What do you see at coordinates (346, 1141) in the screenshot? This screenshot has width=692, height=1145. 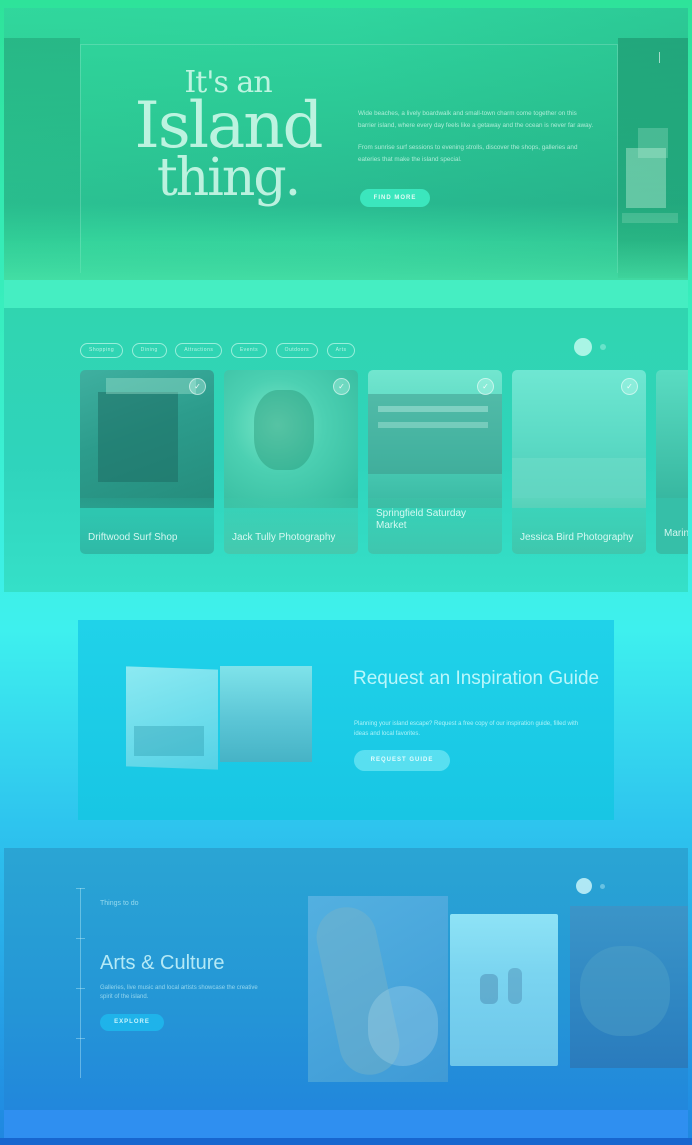 I see `footer-bar` at bounding box center [346, 1141].